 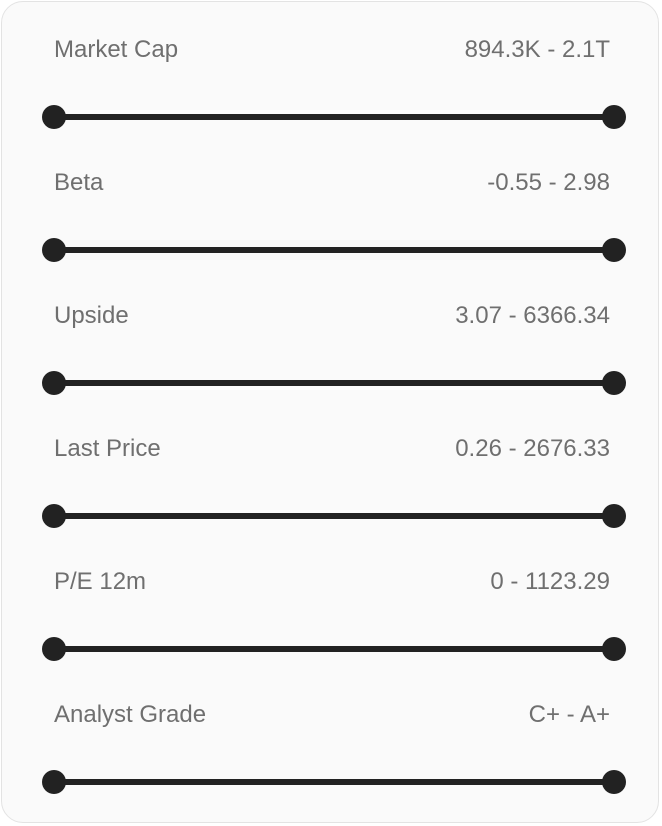 What do you see at coordinates (569, 714) in the screenshot?
I see `filter-range-value: C+ - A+` at bounding box center [569, 714].